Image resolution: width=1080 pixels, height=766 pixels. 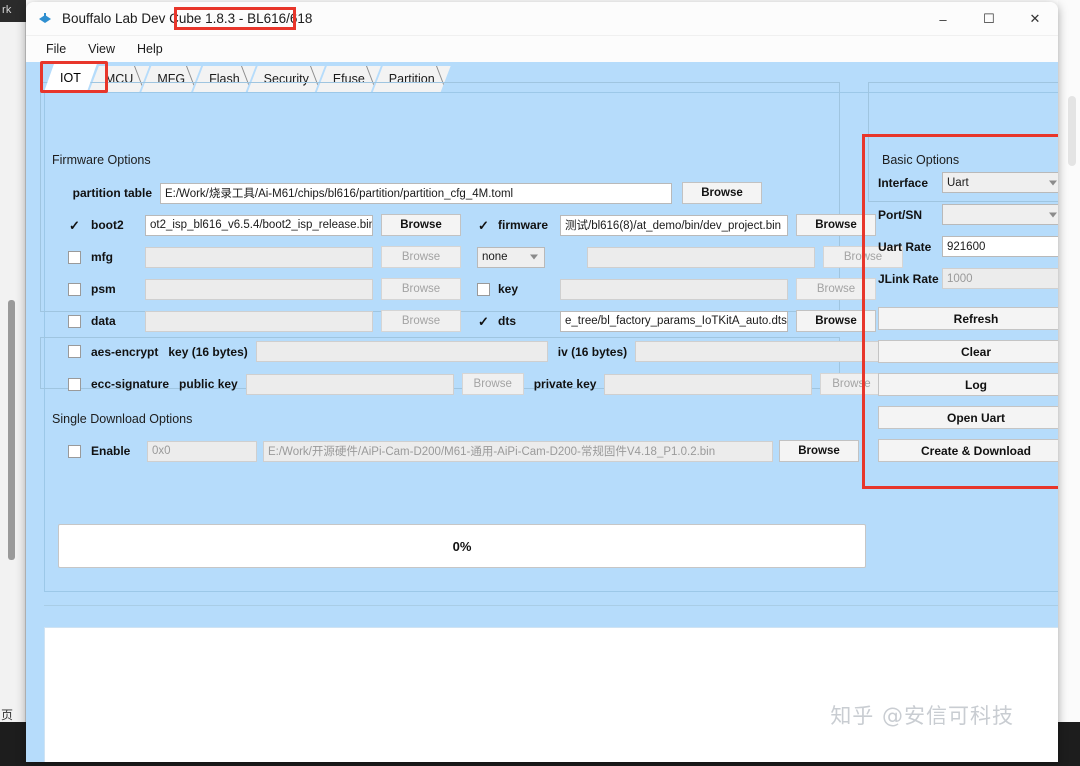 I want to click on psm-checkbox, so click(x=74, y=289).